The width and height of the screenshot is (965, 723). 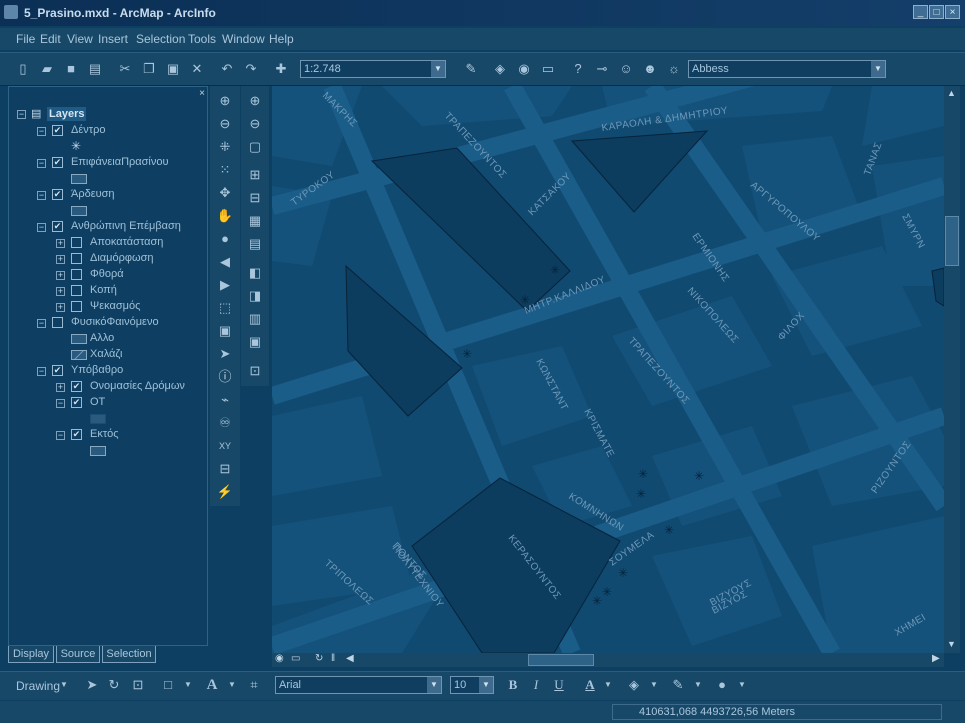 I want to click on close-button: ×, so click(x=952, y=12).